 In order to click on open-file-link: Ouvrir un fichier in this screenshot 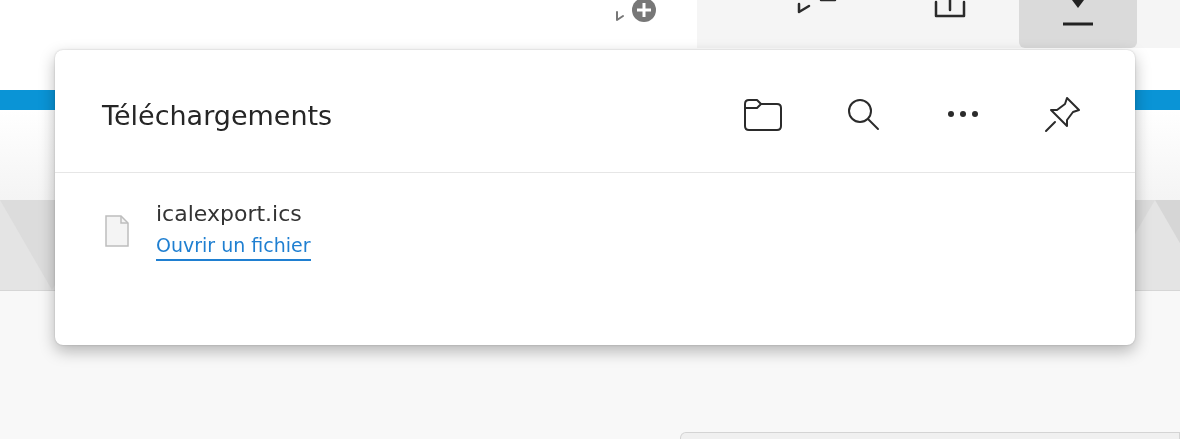, I will do `click(233, 247)`.